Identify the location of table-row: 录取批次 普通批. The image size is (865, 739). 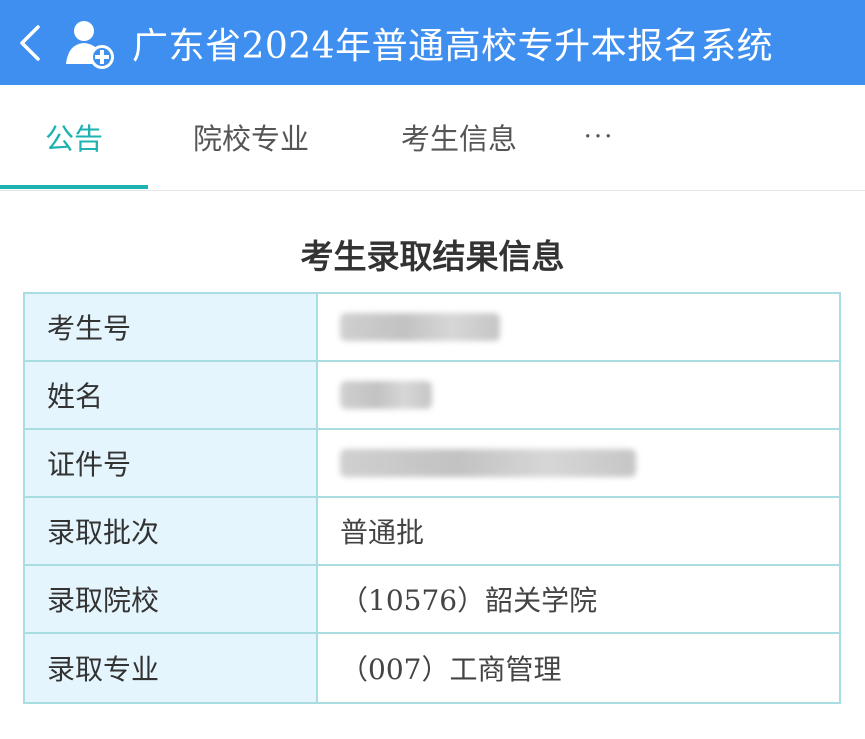
(432, 532).